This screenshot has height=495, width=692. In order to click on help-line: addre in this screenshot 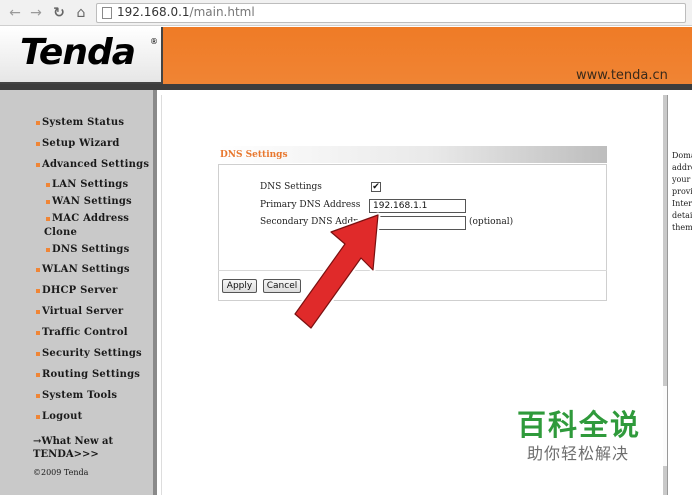, I will do `click(682, 167)`.